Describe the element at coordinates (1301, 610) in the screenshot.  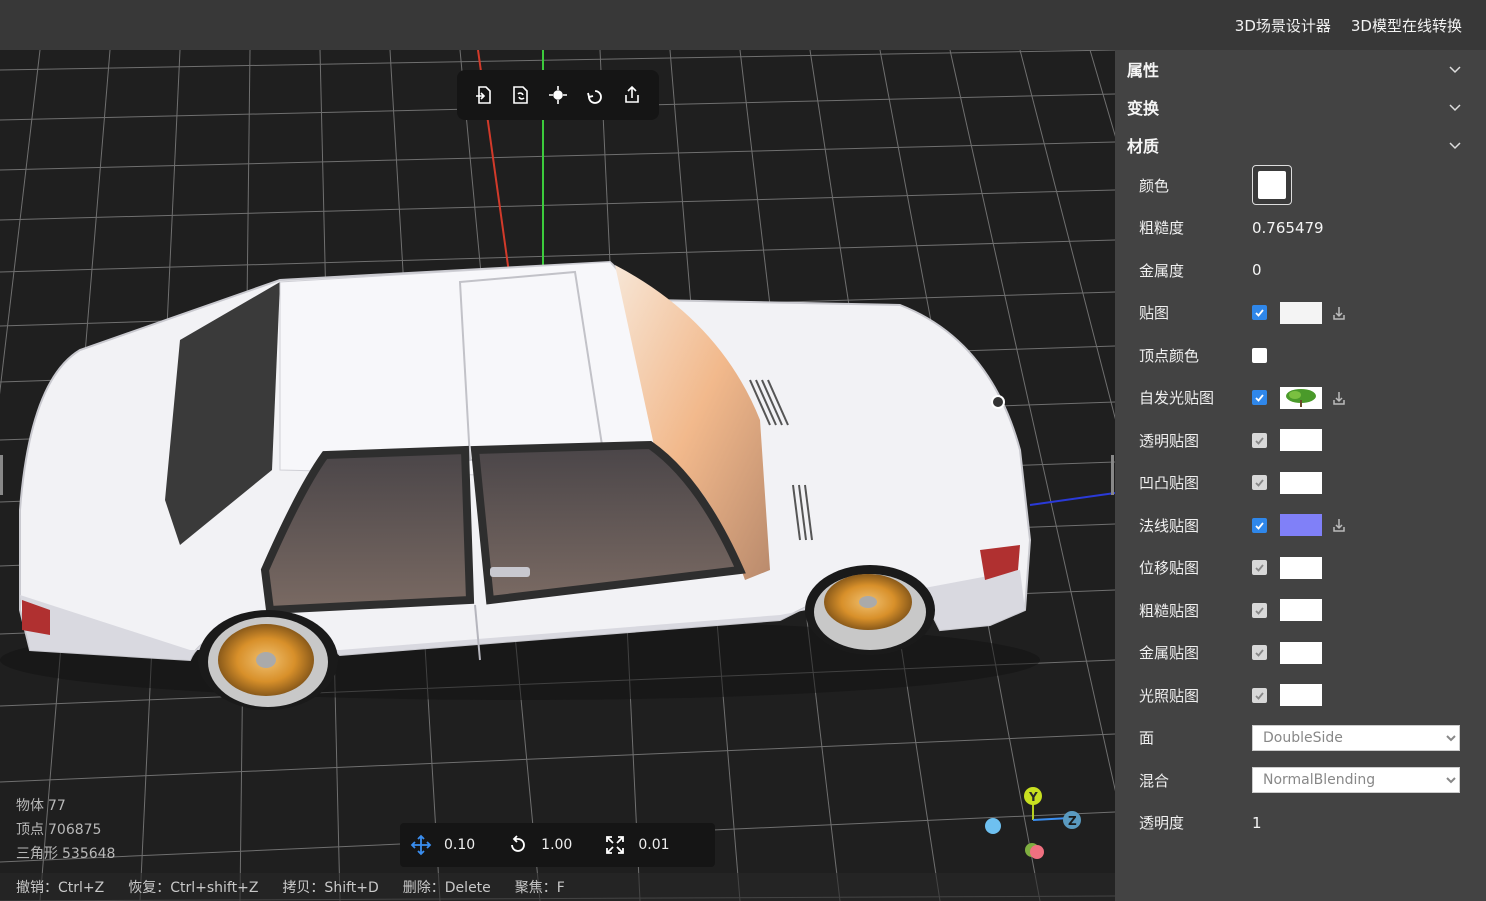
I see `roughness-map-texture-slot` at that location.